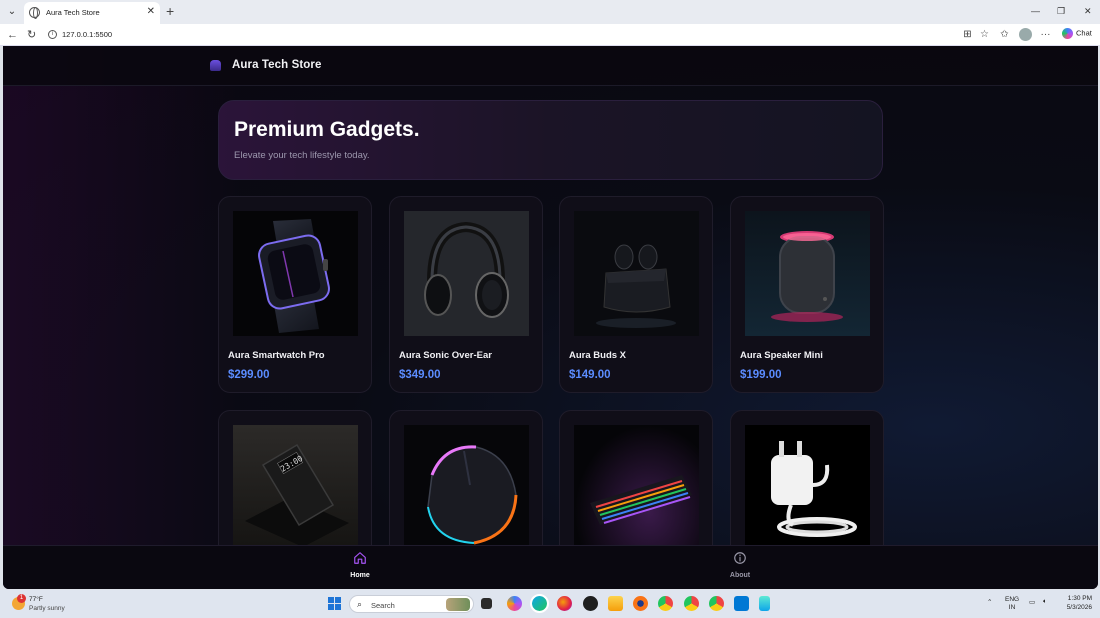  I want to click on reload-icon: ↻, so click(31, 35).